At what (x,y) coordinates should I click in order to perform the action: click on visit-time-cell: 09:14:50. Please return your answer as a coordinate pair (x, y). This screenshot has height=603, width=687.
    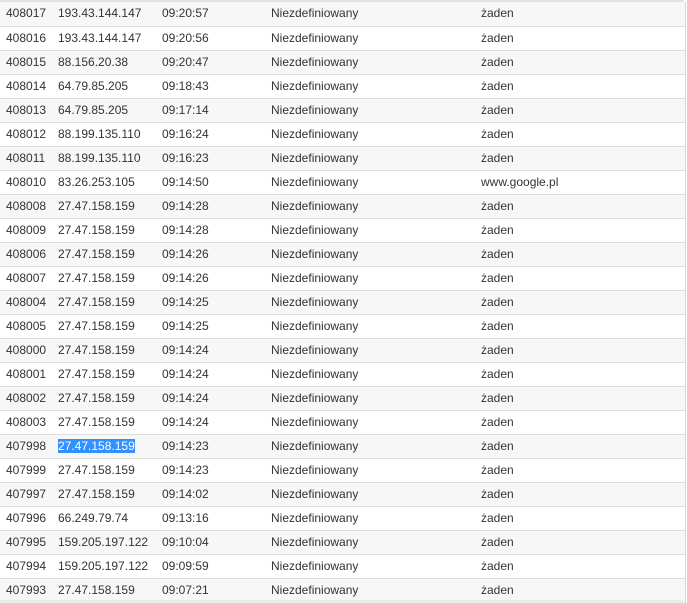
    Looking at the image, I should click on (216, 182).